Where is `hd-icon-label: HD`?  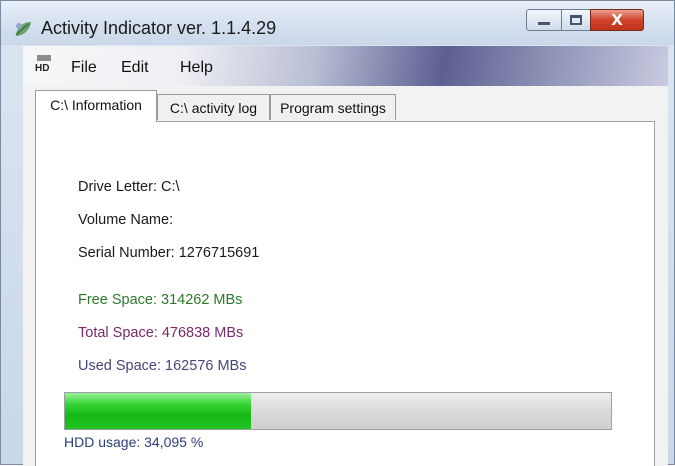 hd-icon-label: HD is located at coordinates (42, 68).